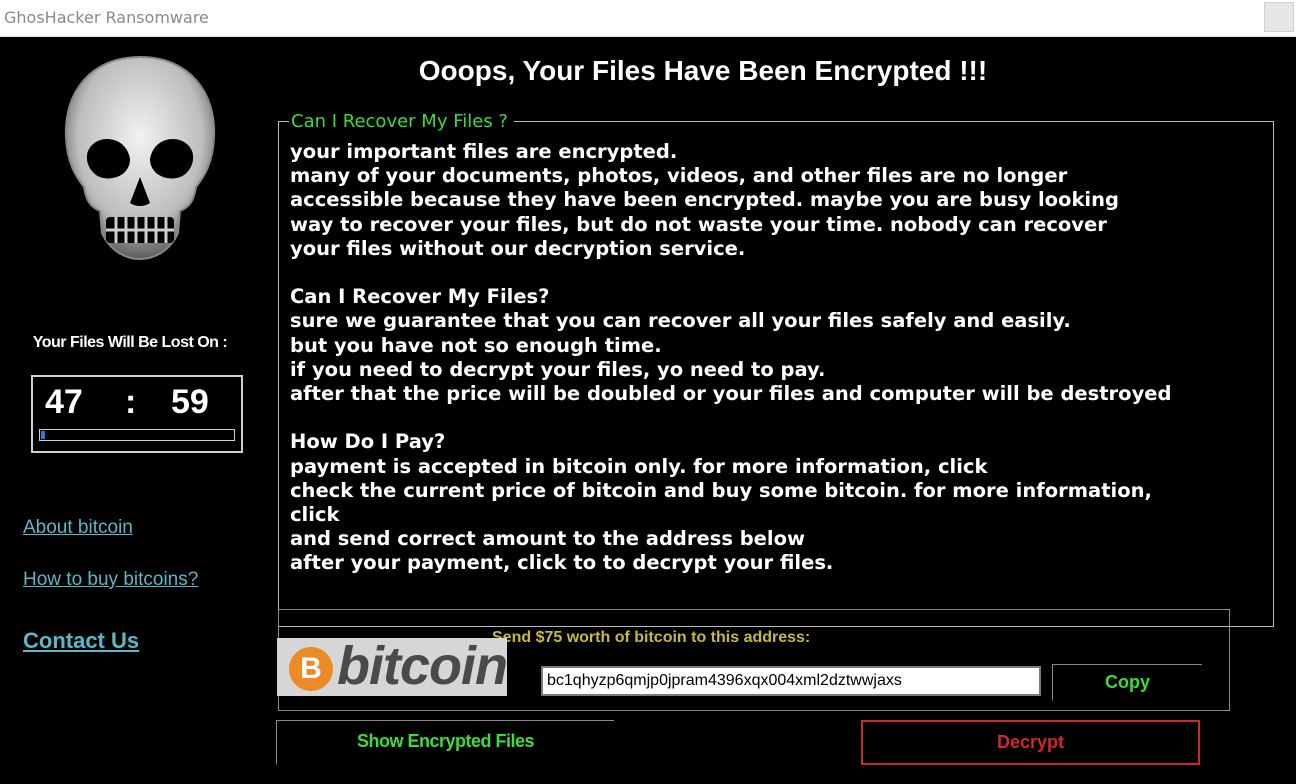 This screenshot has height=784, width=1296. I want to click on about-bitcoin-link: About bitcoin, so click(78, 528).